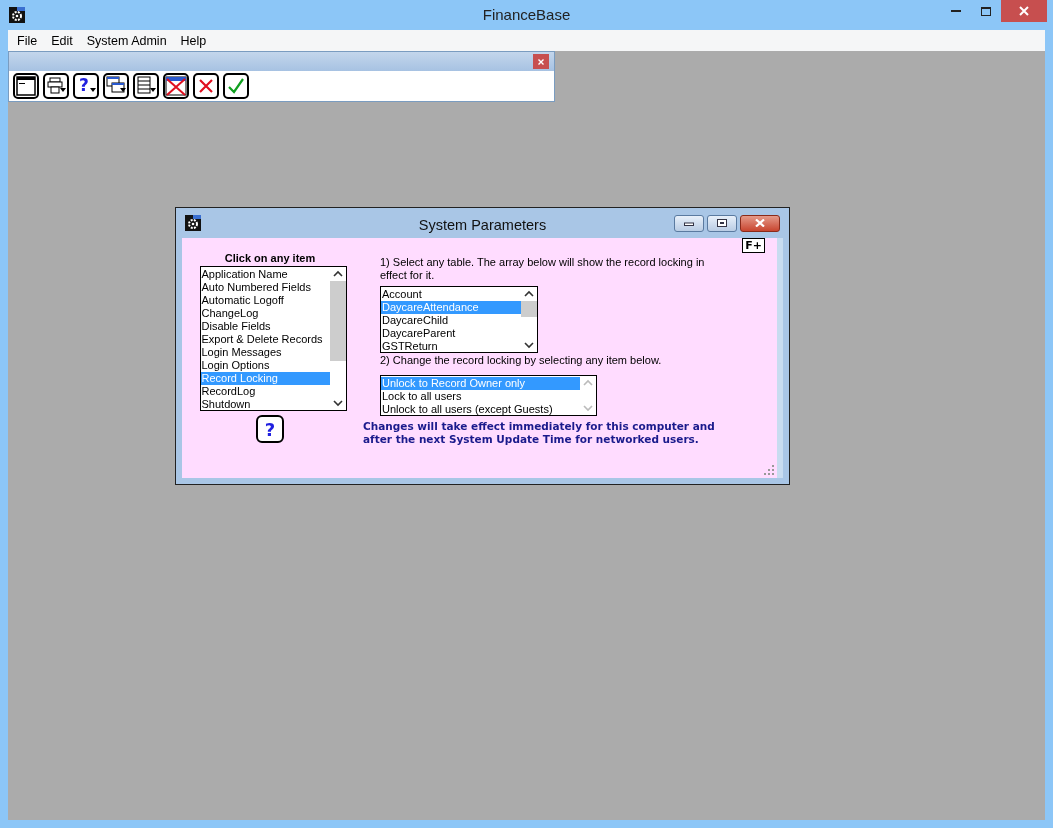 This screenshot has width=1053, height=828. I want to click on maximize-button, so click(722, 223).